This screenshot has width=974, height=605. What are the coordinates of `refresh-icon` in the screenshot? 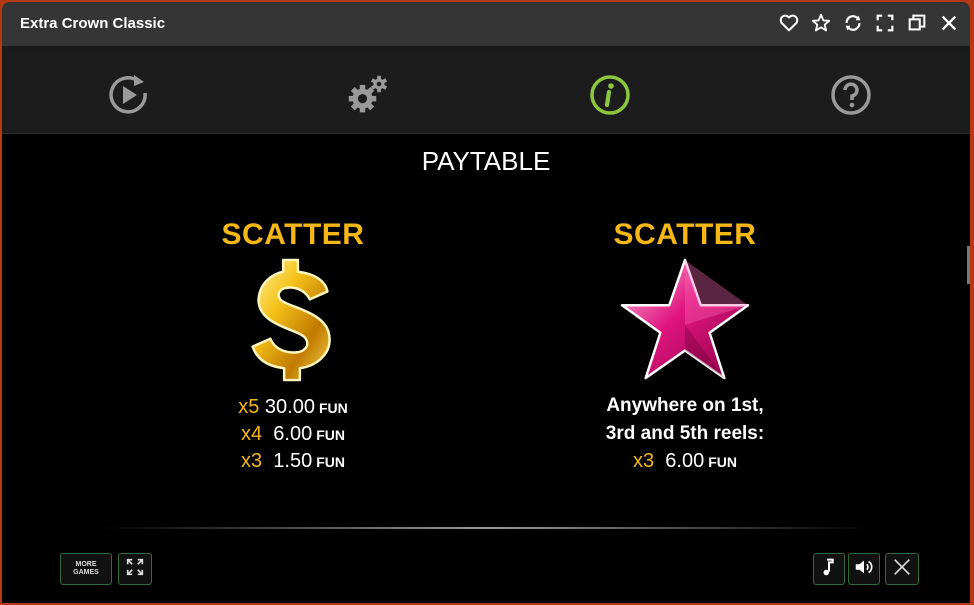 It's located at (853, 23).